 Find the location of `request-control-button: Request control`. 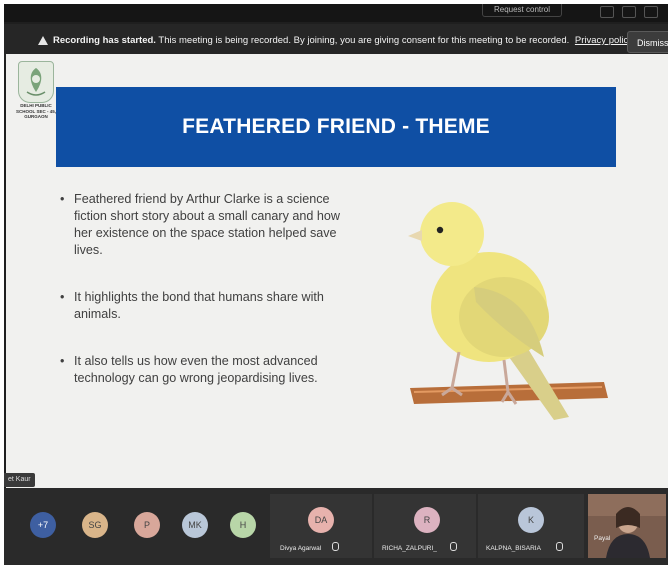

request-control-button: Request control is located at coordinates (522, 10).